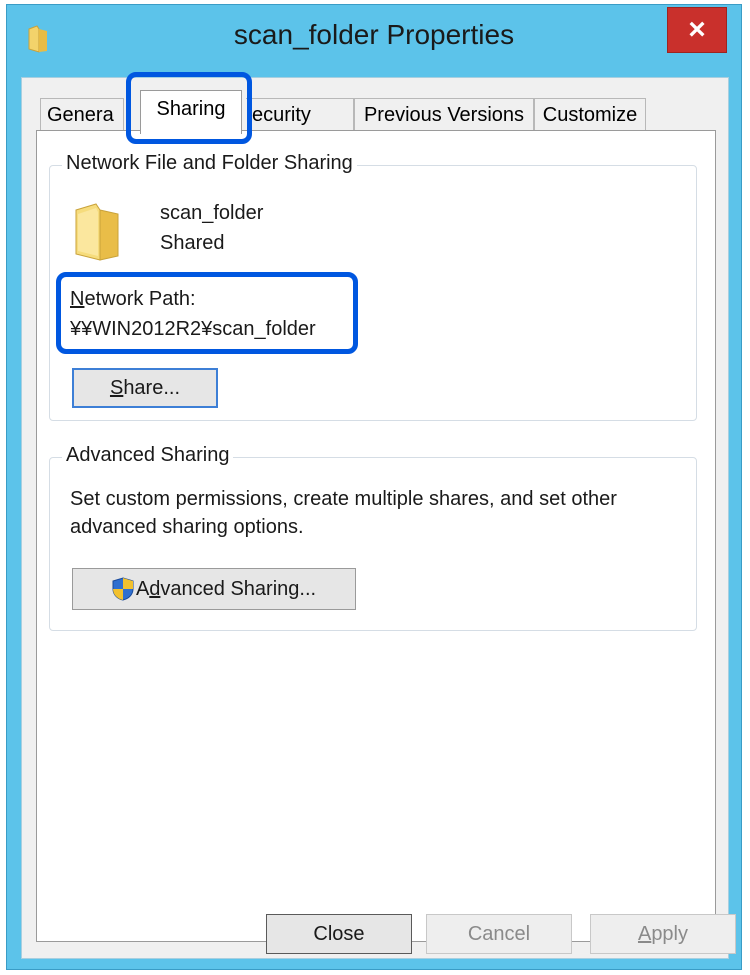  What do you see at coordinates (670, 933) in the screenshot?
I see `button-label: pply` at bounding box center [670, 933].